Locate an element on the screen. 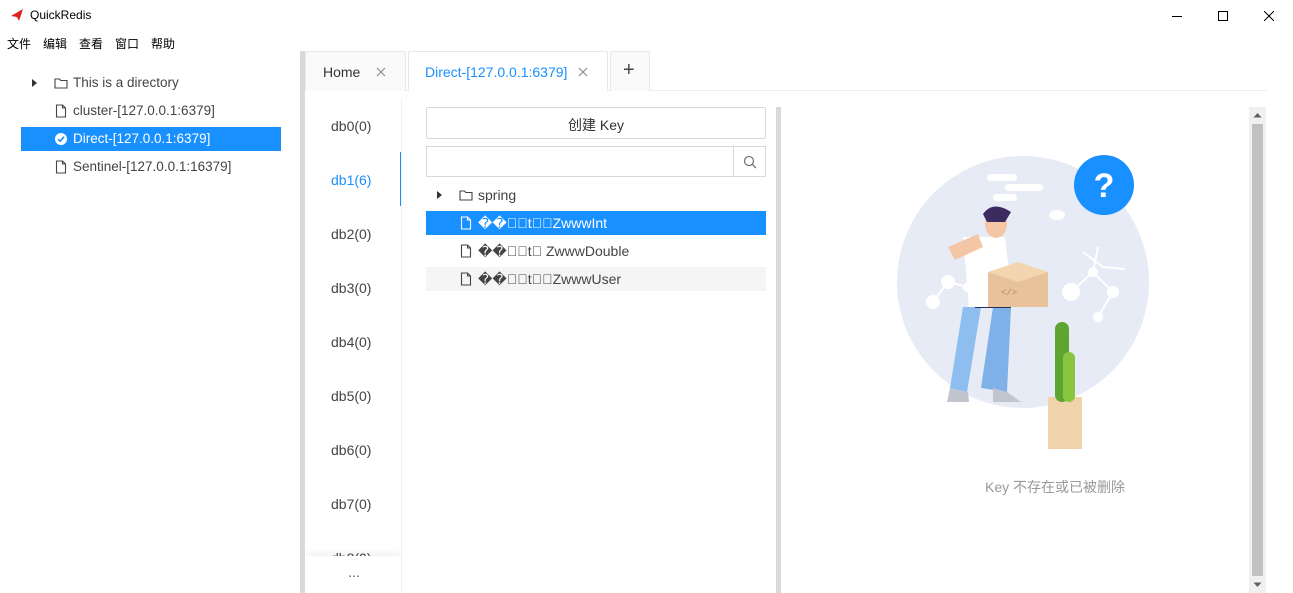 The width and height of the screenshot is (1293, 593). plus-icon: + is located at coordinates (629, 70).